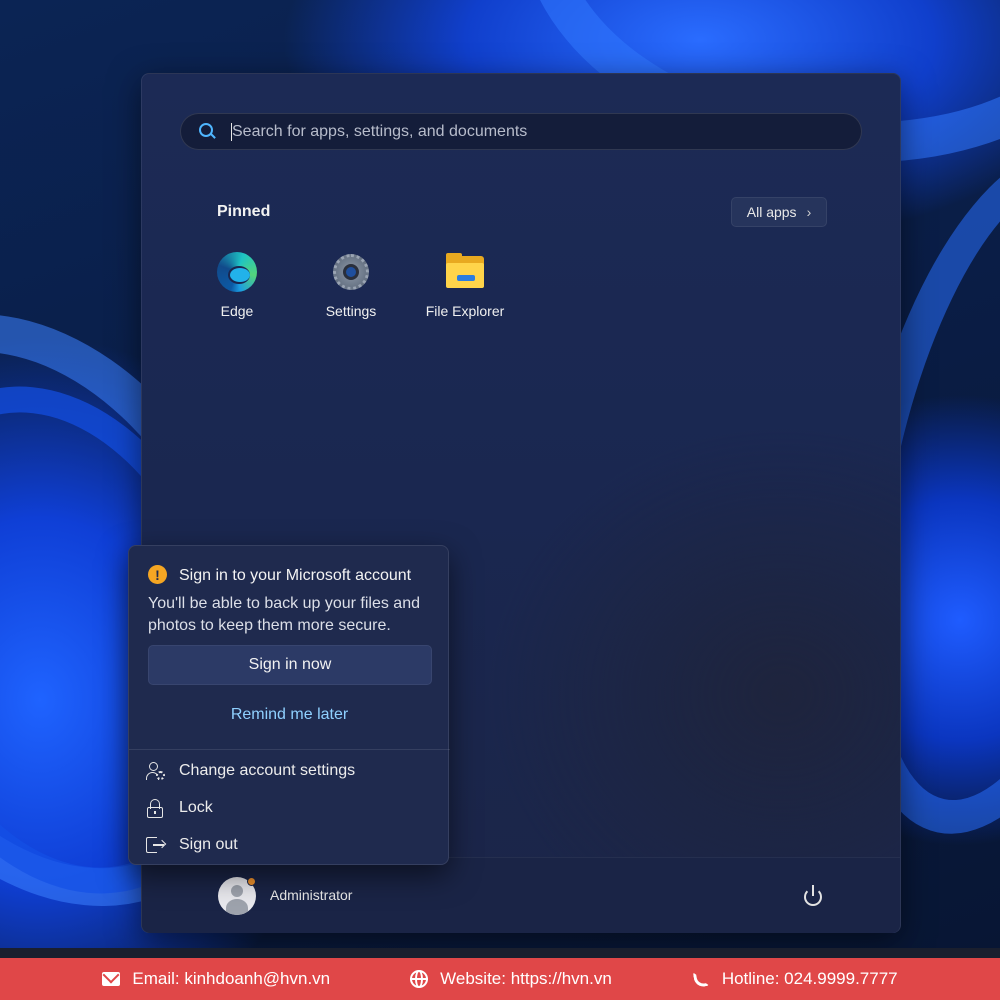 The image size is (1000, 1000). I want to click on power-button, so click(813, 896).